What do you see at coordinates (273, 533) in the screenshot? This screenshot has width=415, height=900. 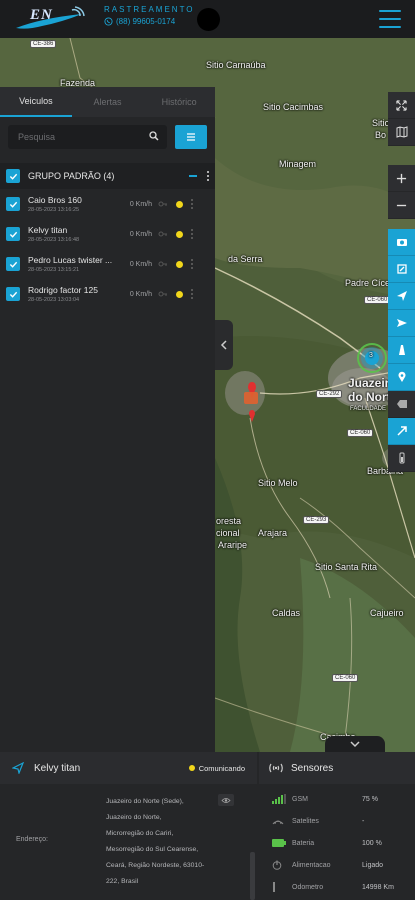 I see `map-label: Arajara` at bounding box center [273, 533].